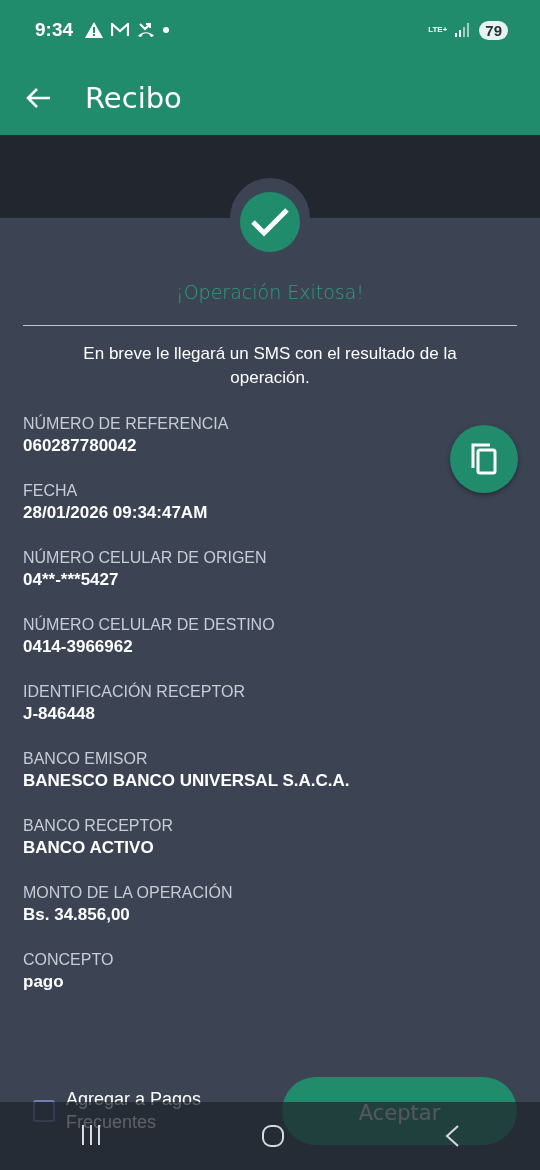 This screenshot has height=1170, width=540. What do you see at coordinates (77, 915) in the screenshot?
I see `field-value: Bs. 34.856,00` at bounding box center [77, 915].